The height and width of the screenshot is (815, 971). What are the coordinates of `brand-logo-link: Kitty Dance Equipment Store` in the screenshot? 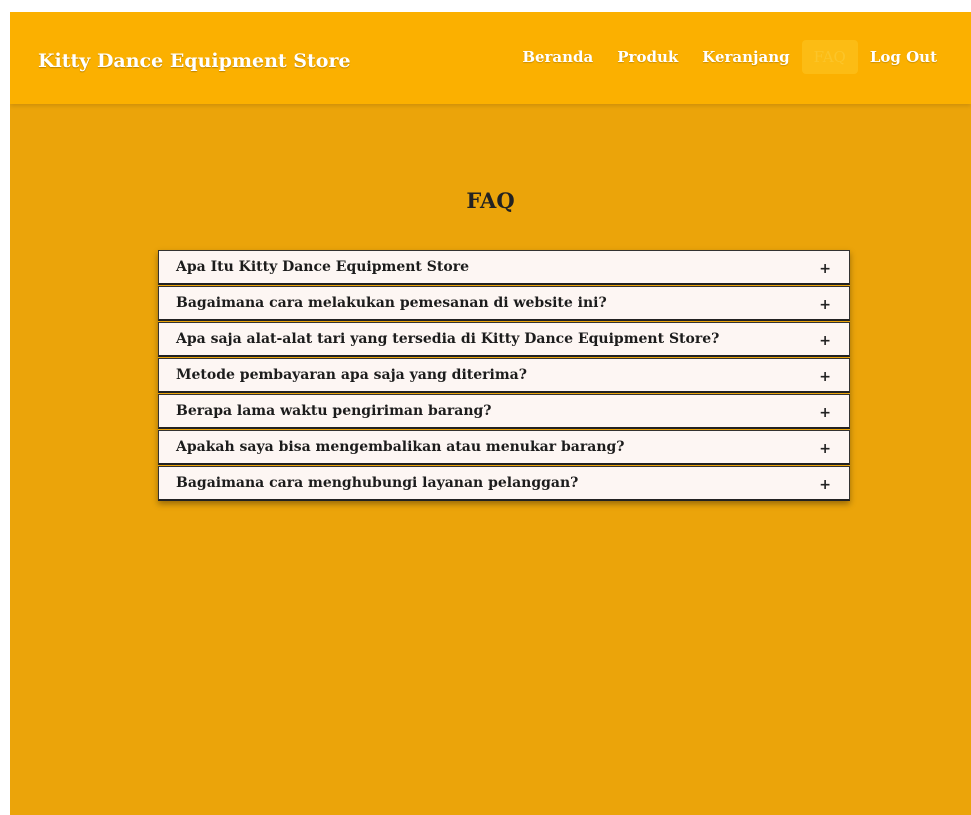 It's located at (194, 61).